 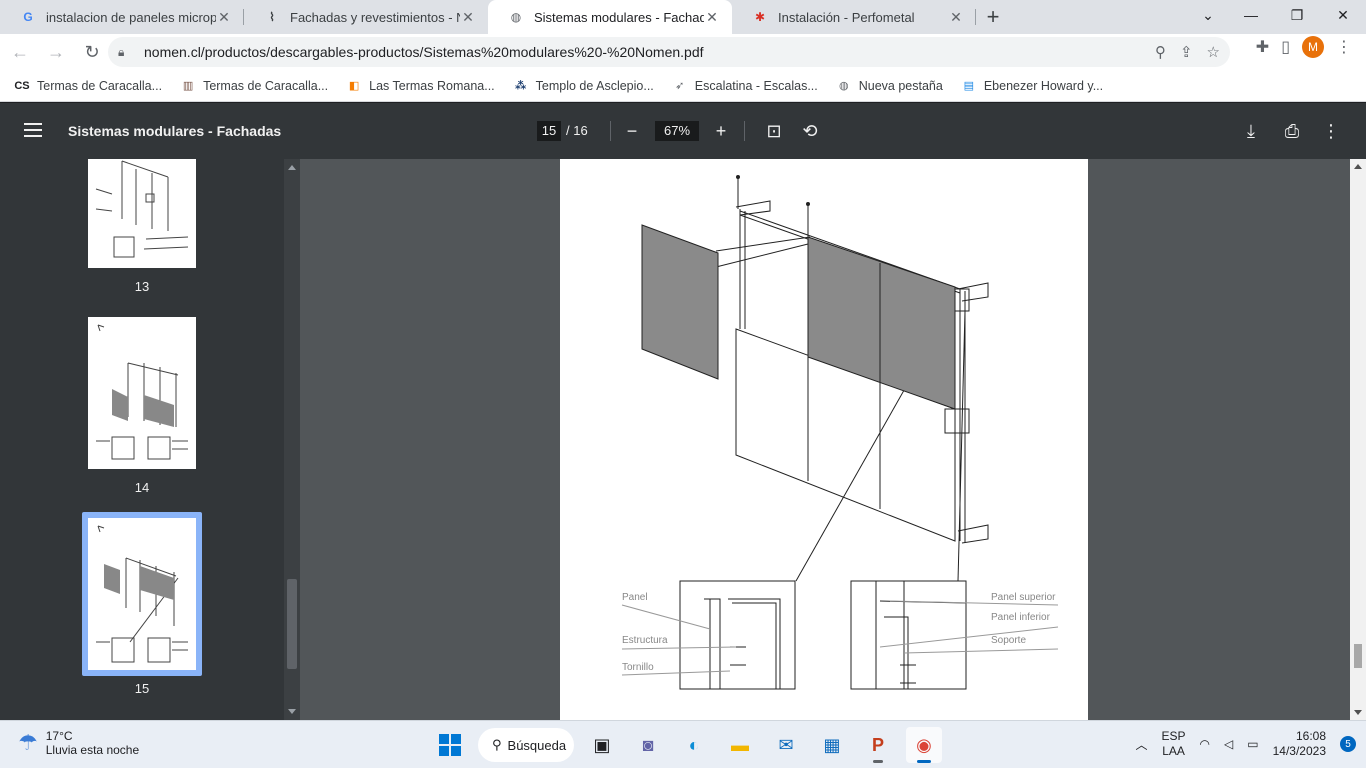 What do you see at coordinates (924, 745) in the screenshot?
I see `chrome-button: ◉` at bounding box center [924, 745].